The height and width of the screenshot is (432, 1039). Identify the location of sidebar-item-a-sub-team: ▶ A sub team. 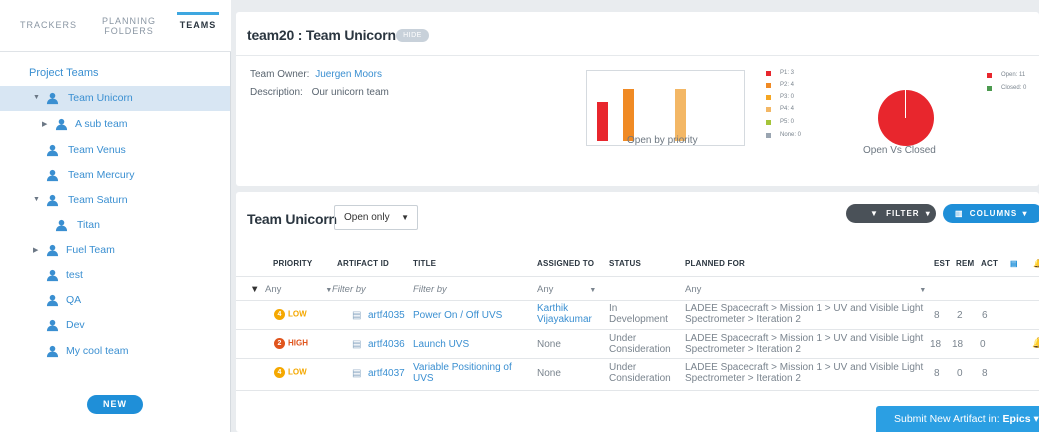
(115, 124).